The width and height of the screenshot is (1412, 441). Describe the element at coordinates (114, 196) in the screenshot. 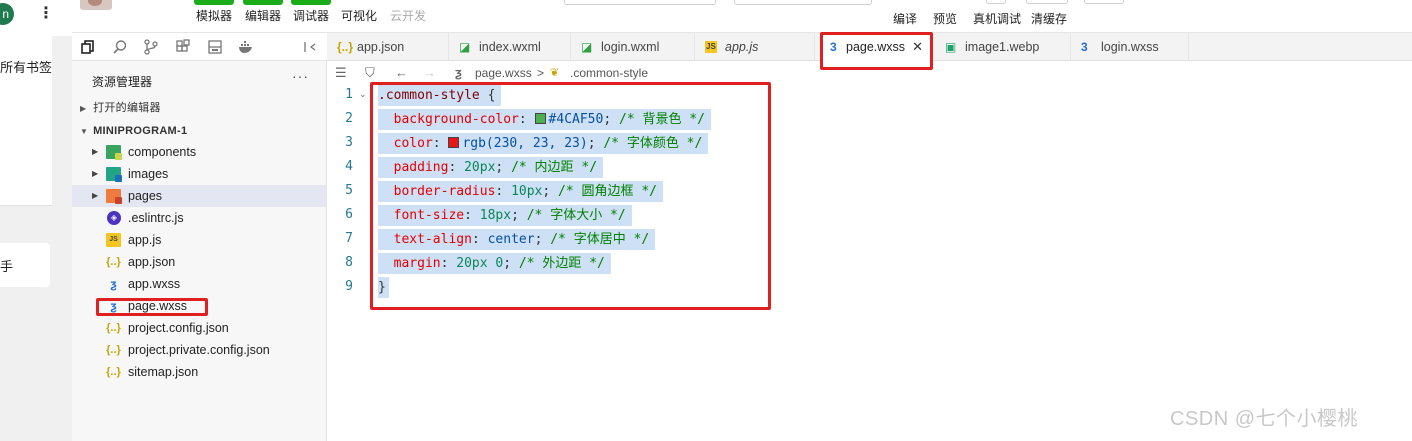

I see `pages-folder-icon` at that location.